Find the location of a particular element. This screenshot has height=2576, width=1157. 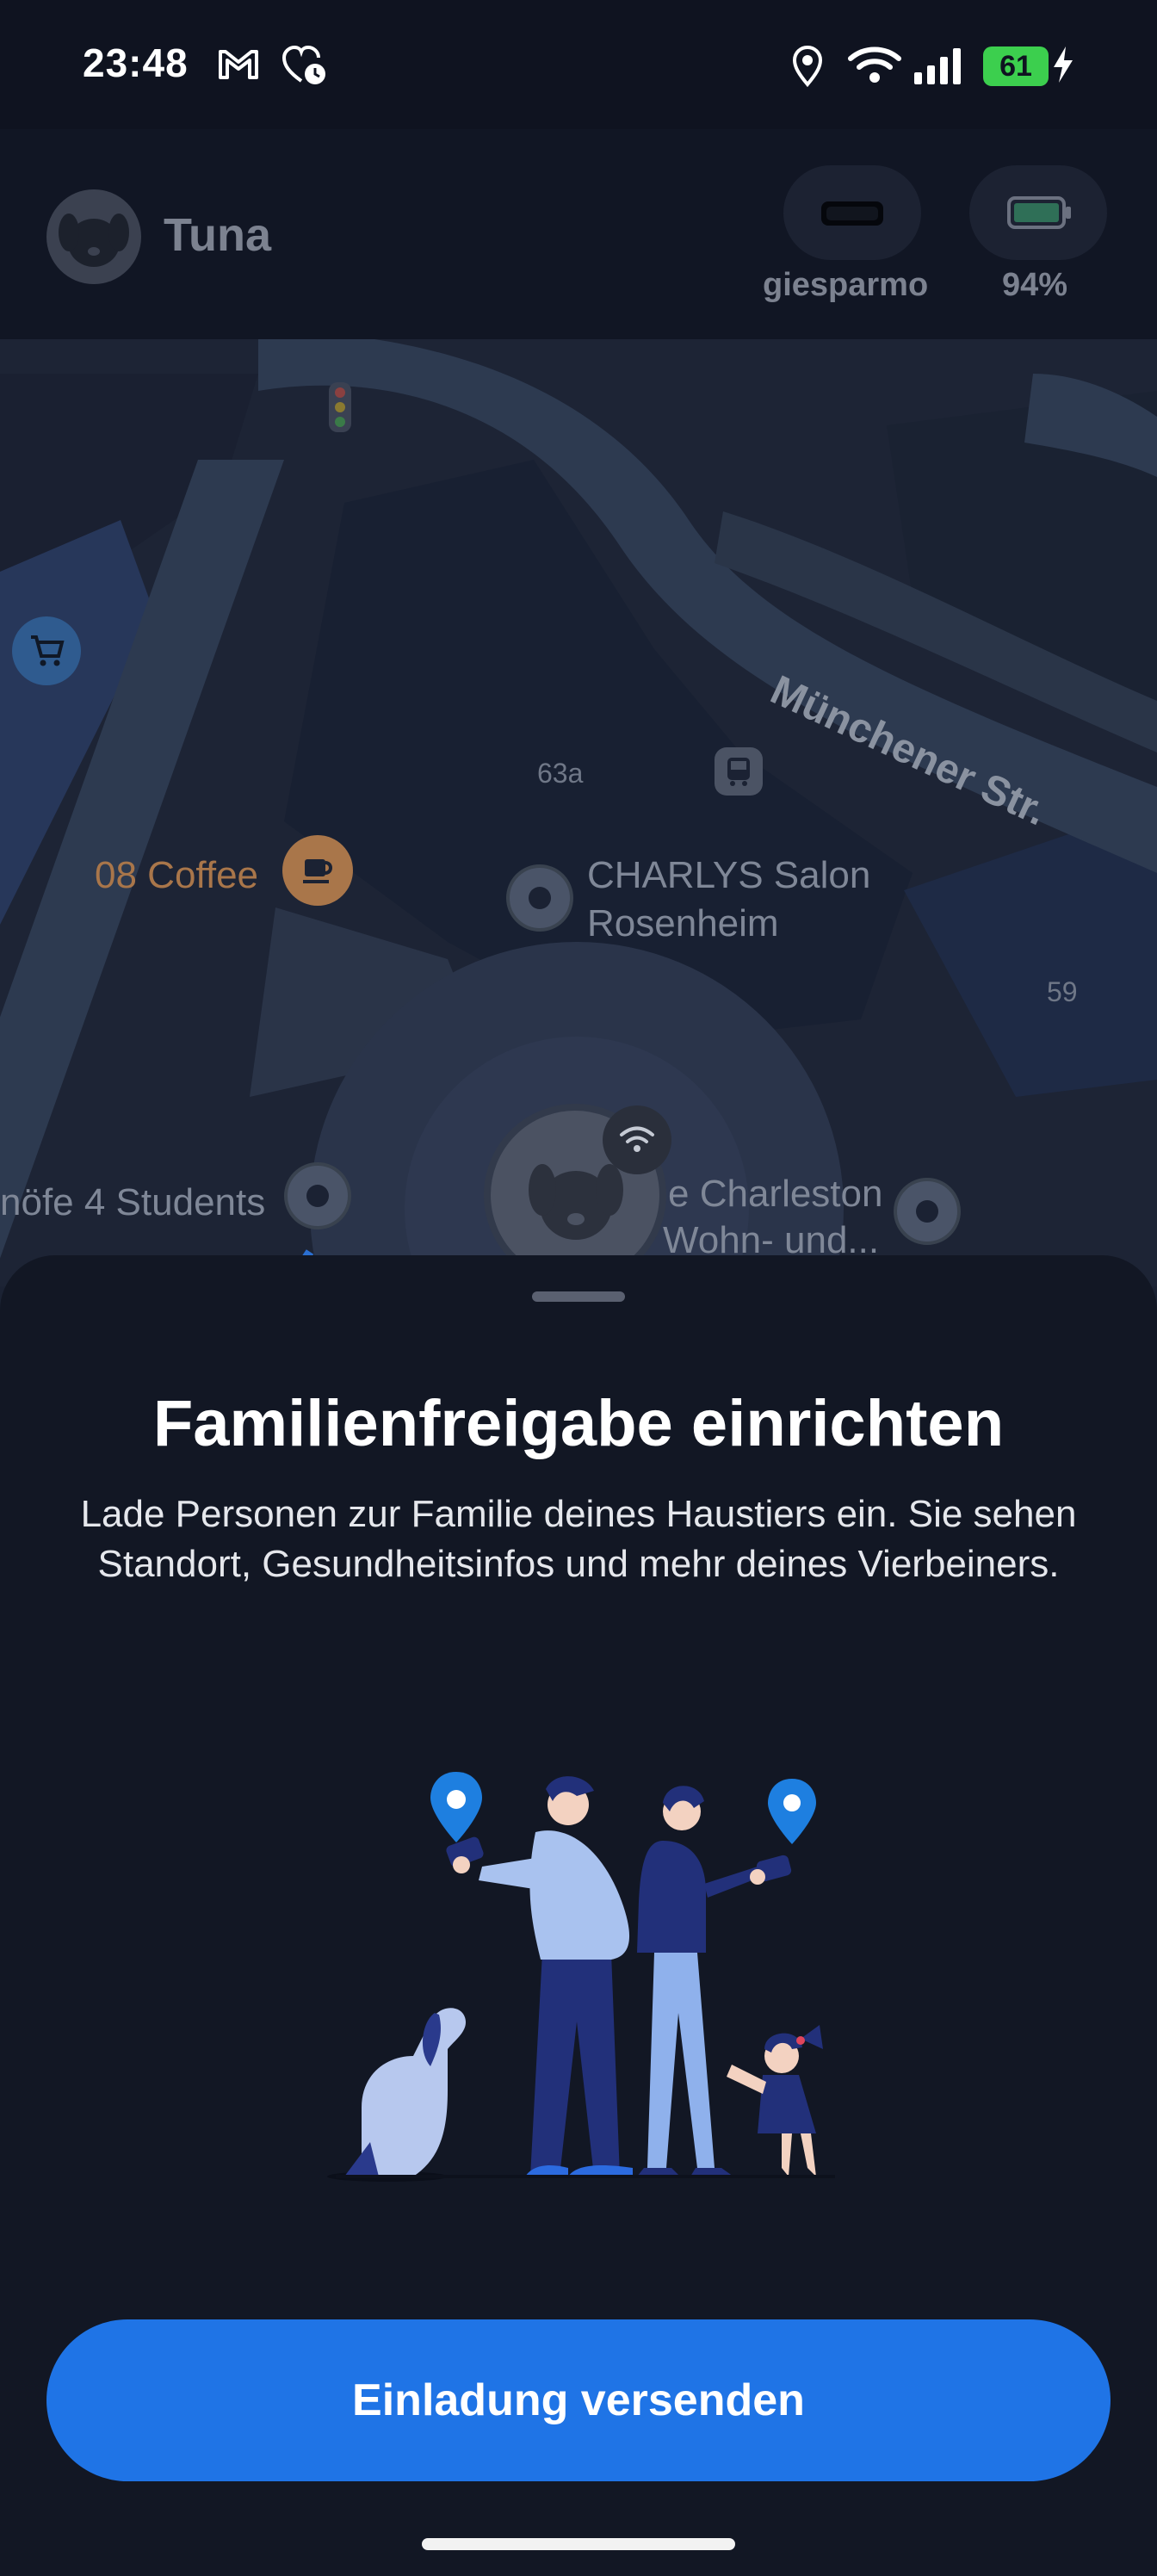

house-number-label: 63a is located at coordinates (560, 774).